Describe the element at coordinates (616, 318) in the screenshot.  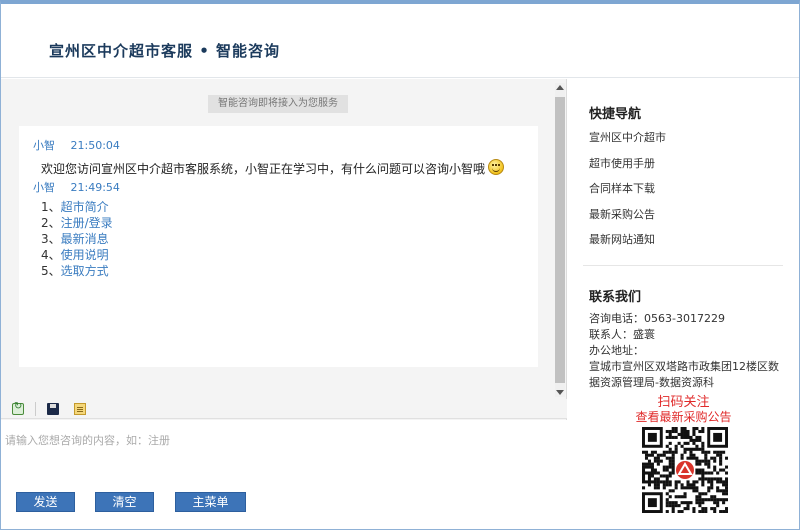
I see `phone-label: 咨询电话：` at that location.